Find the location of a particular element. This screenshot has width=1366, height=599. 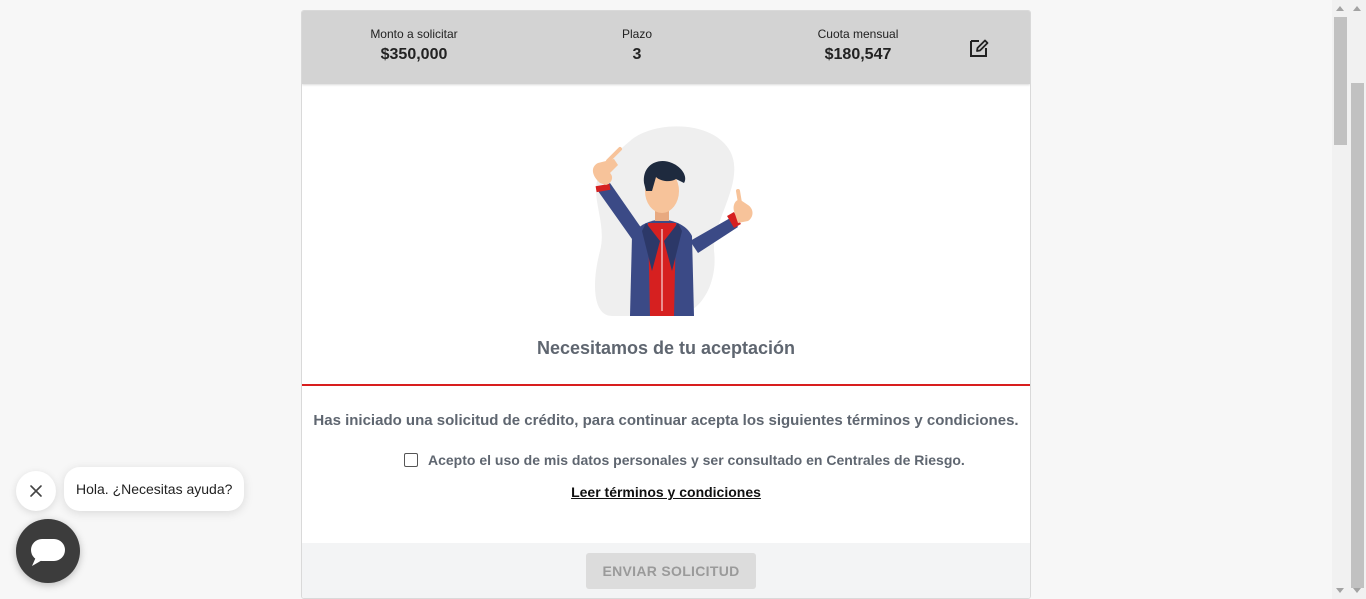

installment-value: $180,547 is located at coordinates (858, 54).